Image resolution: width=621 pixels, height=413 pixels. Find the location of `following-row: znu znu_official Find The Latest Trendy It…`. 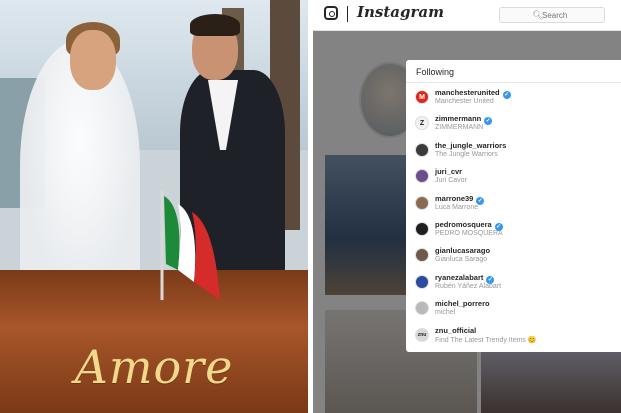

following-row: znu znu_official Find The Latest Trendy It… is located at coordinates (513, 335).